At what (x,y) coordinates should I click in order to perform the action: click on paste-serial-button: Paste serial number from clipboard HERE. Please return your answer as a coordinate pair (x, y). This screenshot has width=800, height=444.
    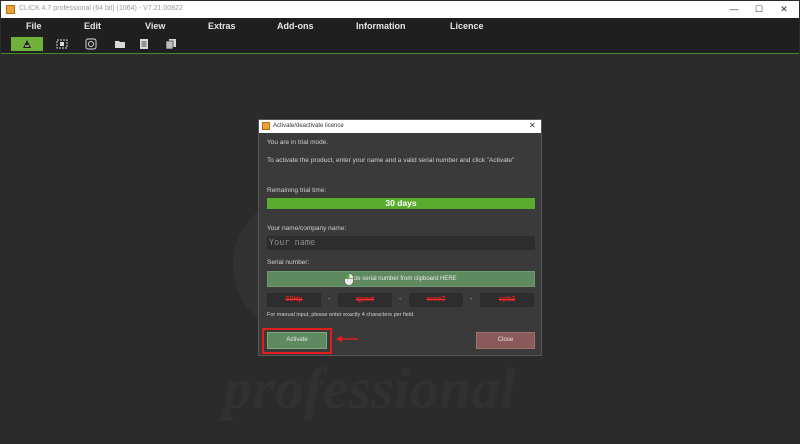
    Looking at the image, I should click on (401, 279).